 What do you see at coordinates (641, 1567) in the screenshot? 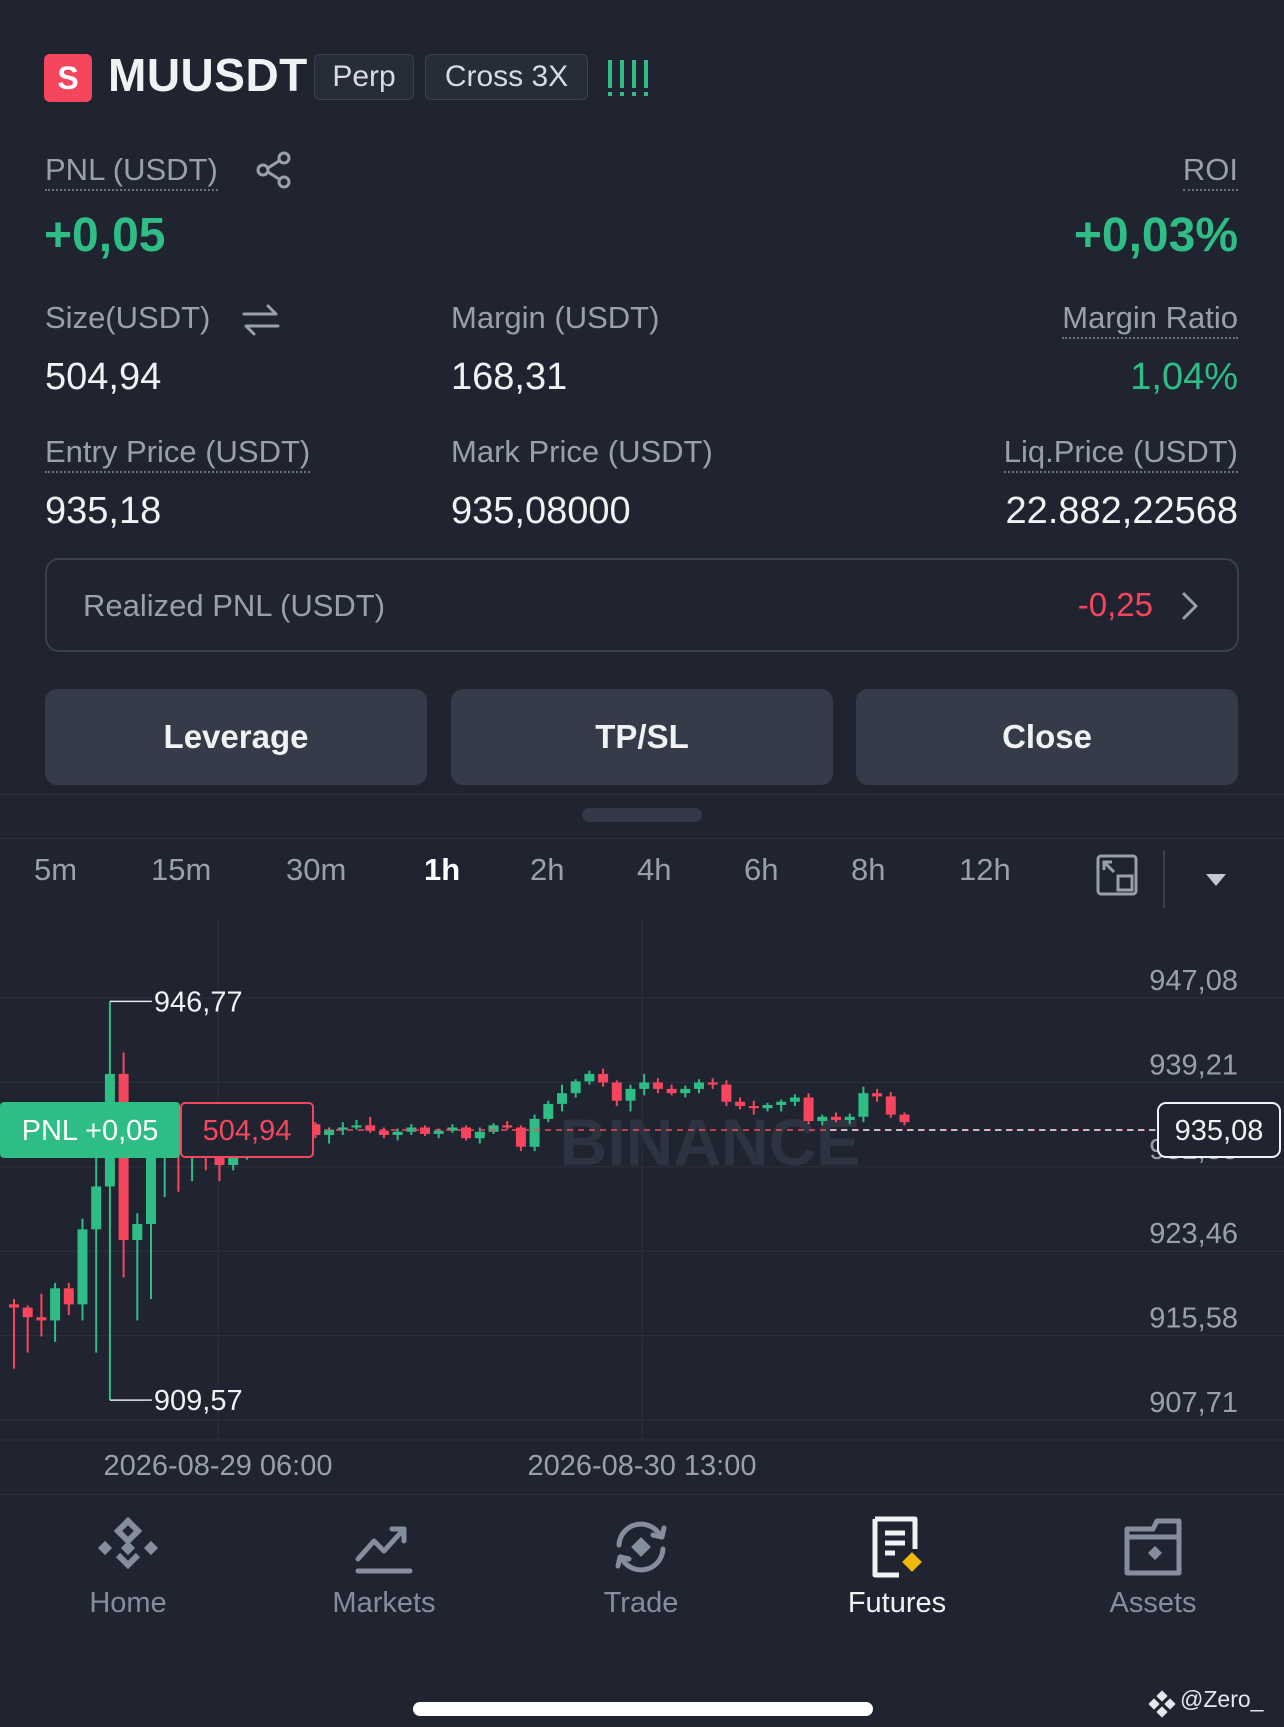
I see `nav-trade: Trade` at bounding box center [641, 1567].